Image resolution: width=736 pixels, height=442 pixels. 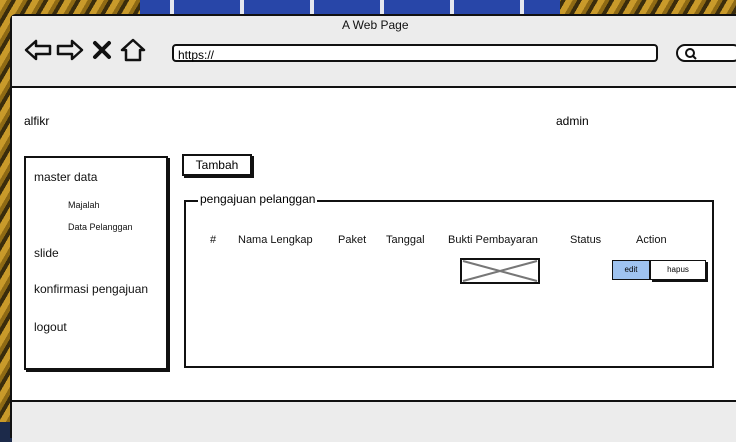 I want to click on image-placeholder-icon, so click(x=500, y=271).